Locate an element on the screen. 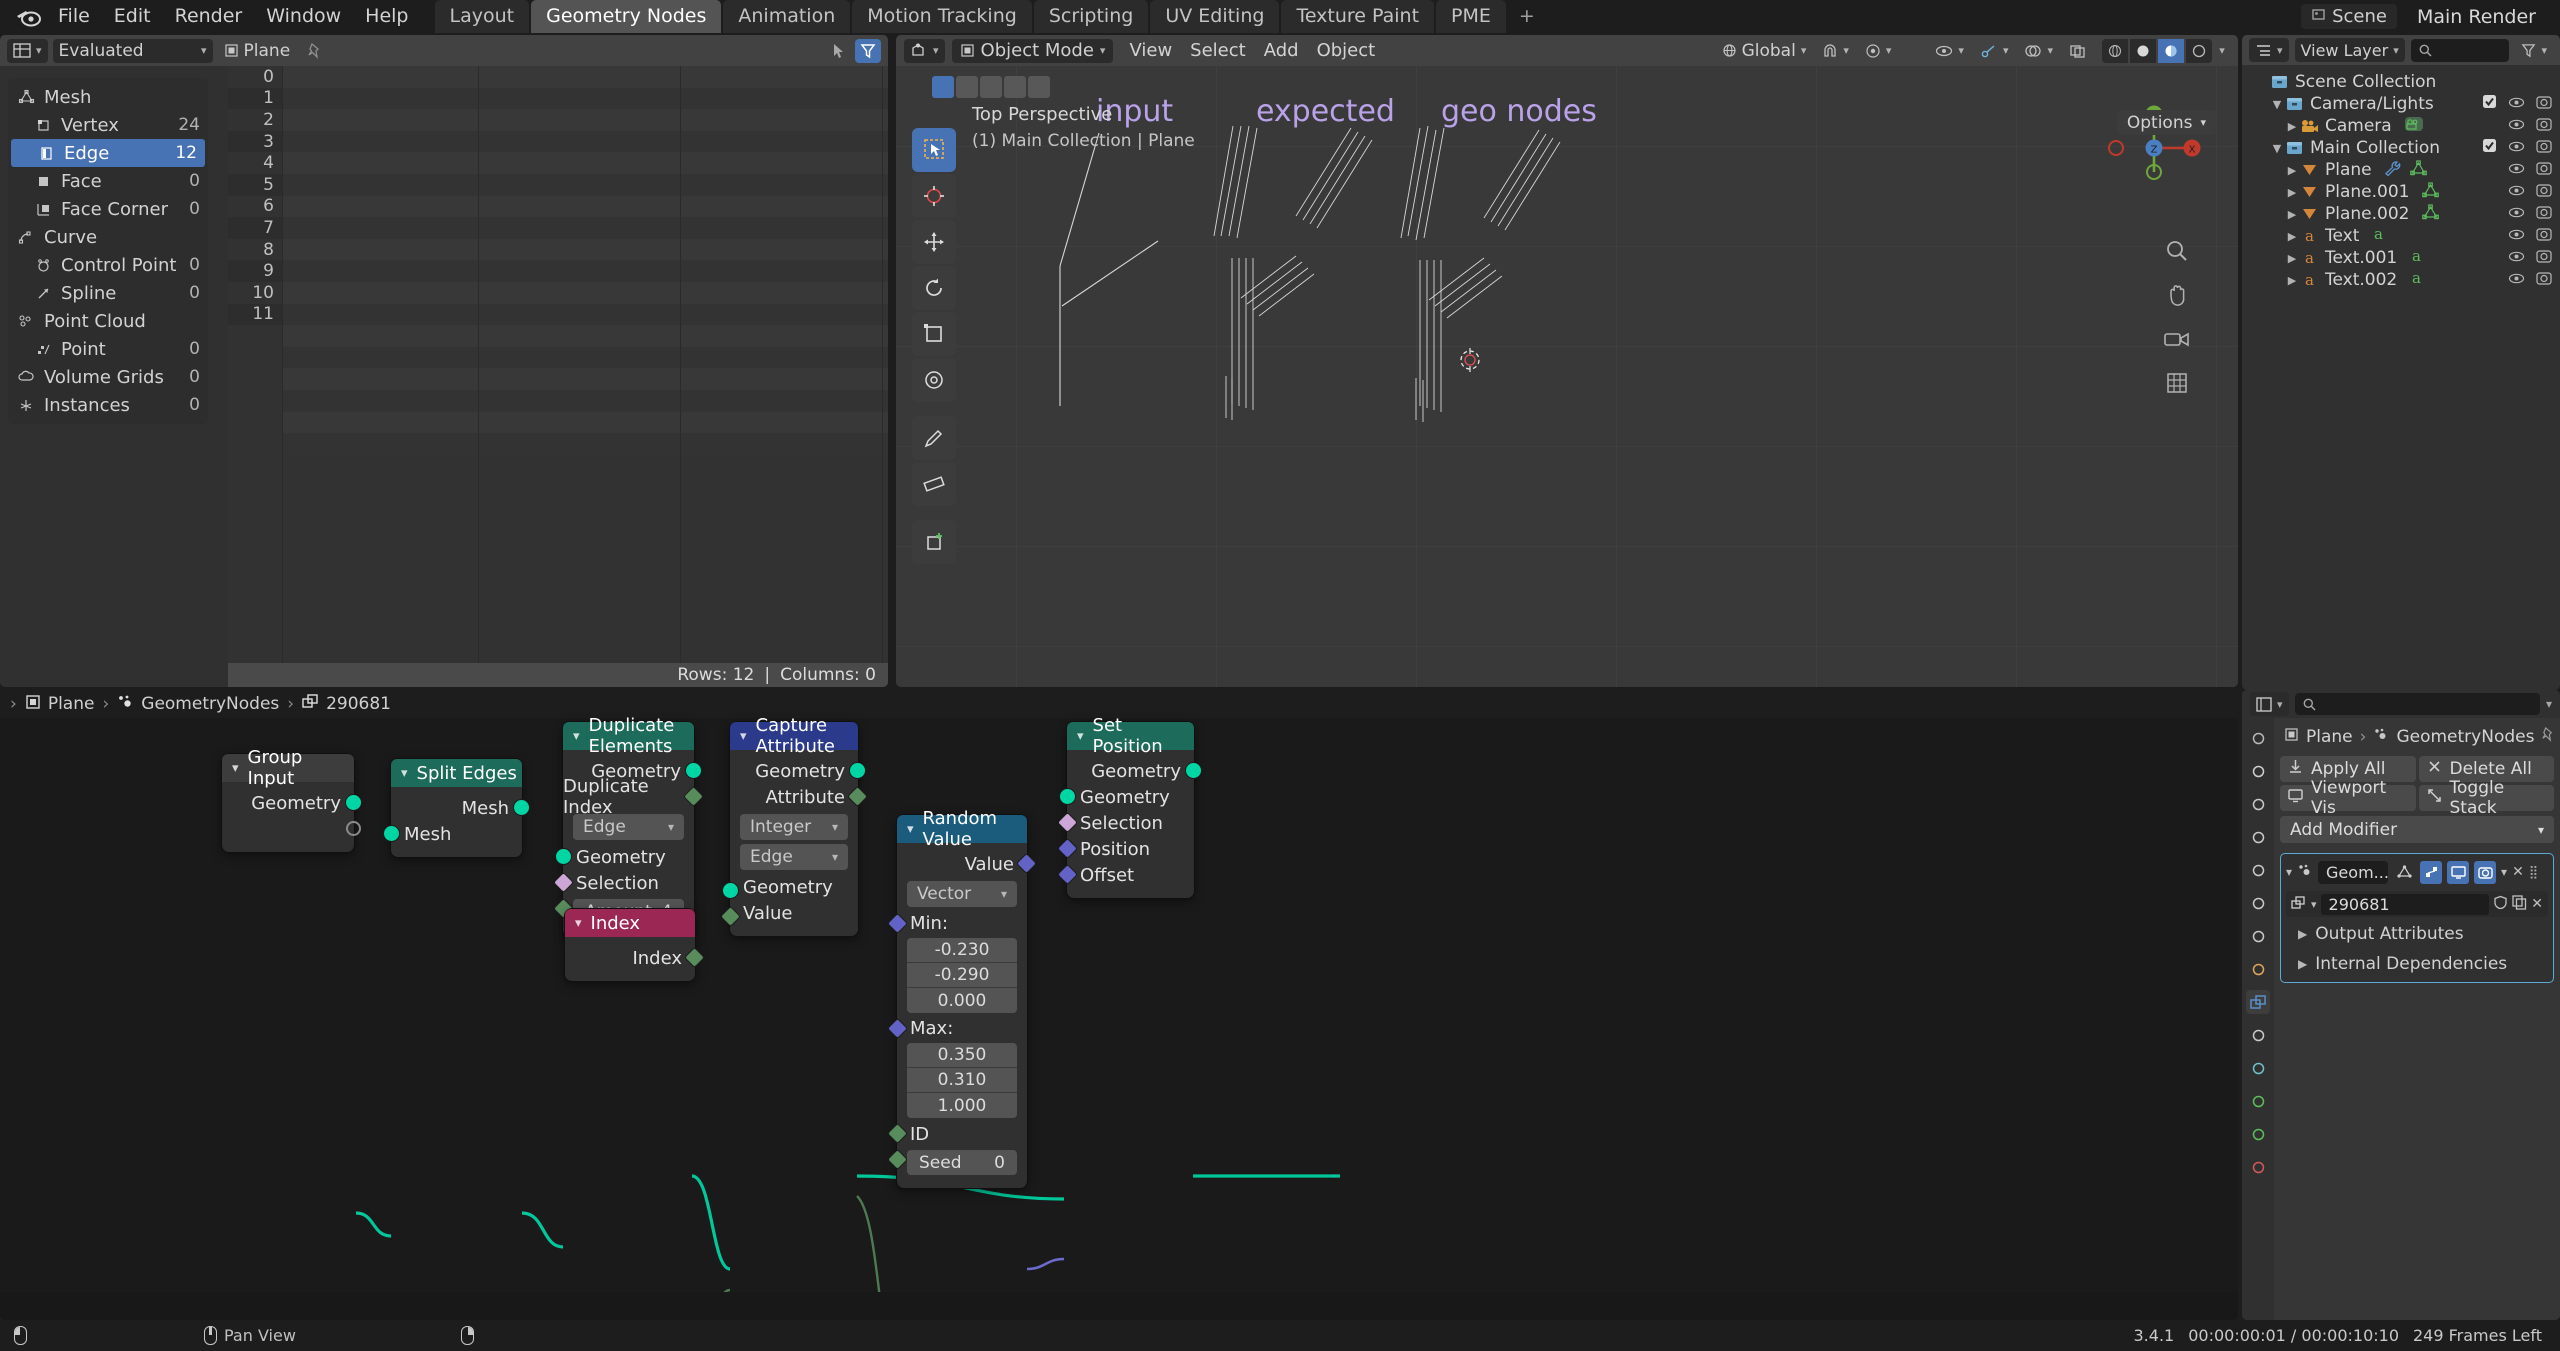  properties-output-tab is located at coordinates (2258, 804).